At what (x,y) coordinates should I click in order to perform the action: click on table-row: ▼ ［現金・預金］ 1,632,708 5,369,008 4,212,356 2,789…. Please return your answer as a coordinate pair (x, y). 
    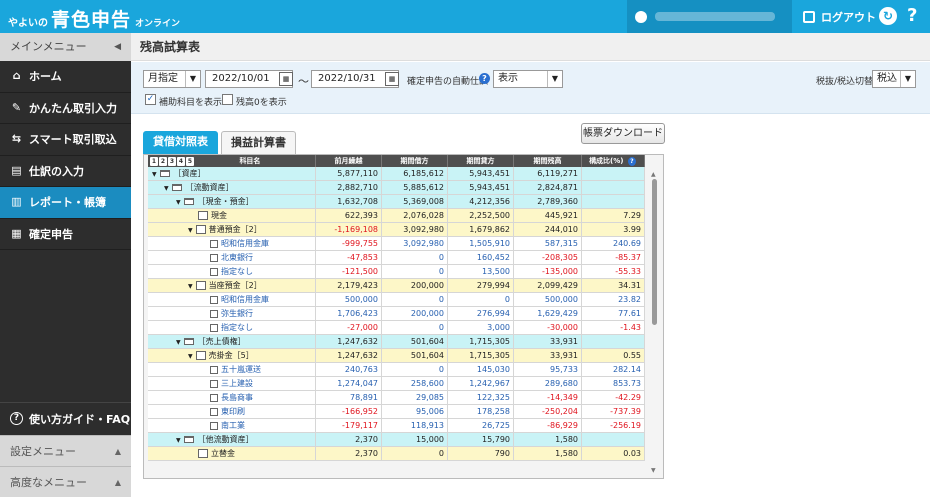
    Looking at the image, I should click on (396, 202).